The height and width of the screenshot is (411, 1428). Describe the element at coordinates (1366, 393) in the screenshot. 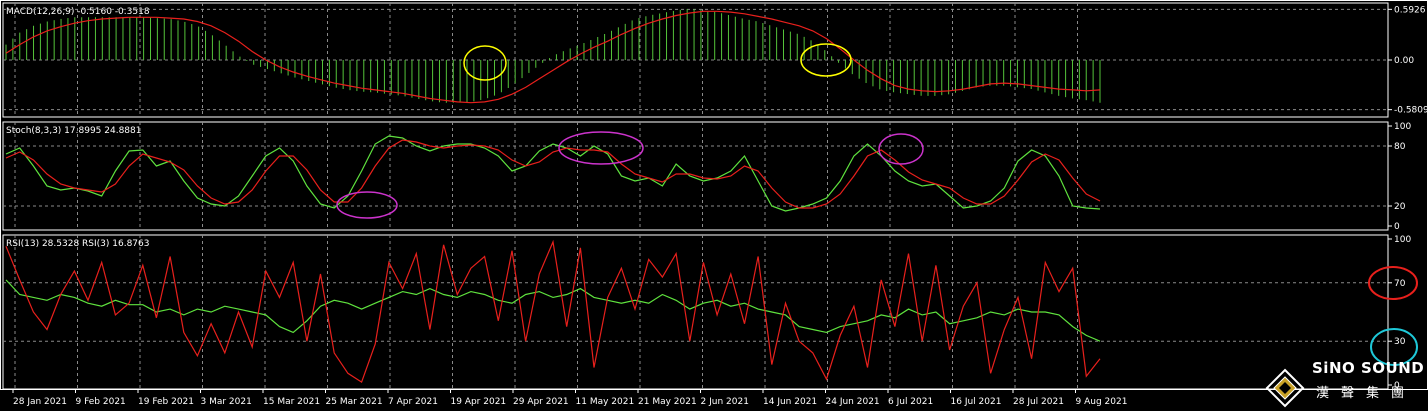

I see `logo-text-cn: 漢聲集團` at that location.